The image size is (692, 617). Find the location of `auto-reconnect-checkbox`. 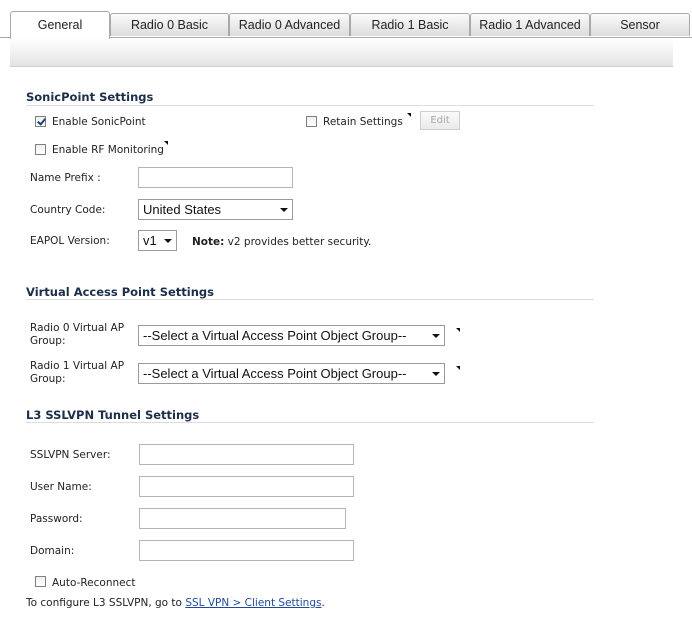

auto-reconnect-checkbox is located at coordinates (40, 581).